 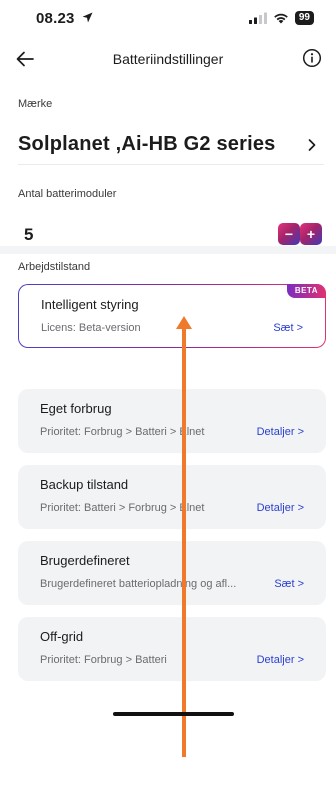 I want to click on mode-title: Brugerdefineret, so click(x=85, y=560).